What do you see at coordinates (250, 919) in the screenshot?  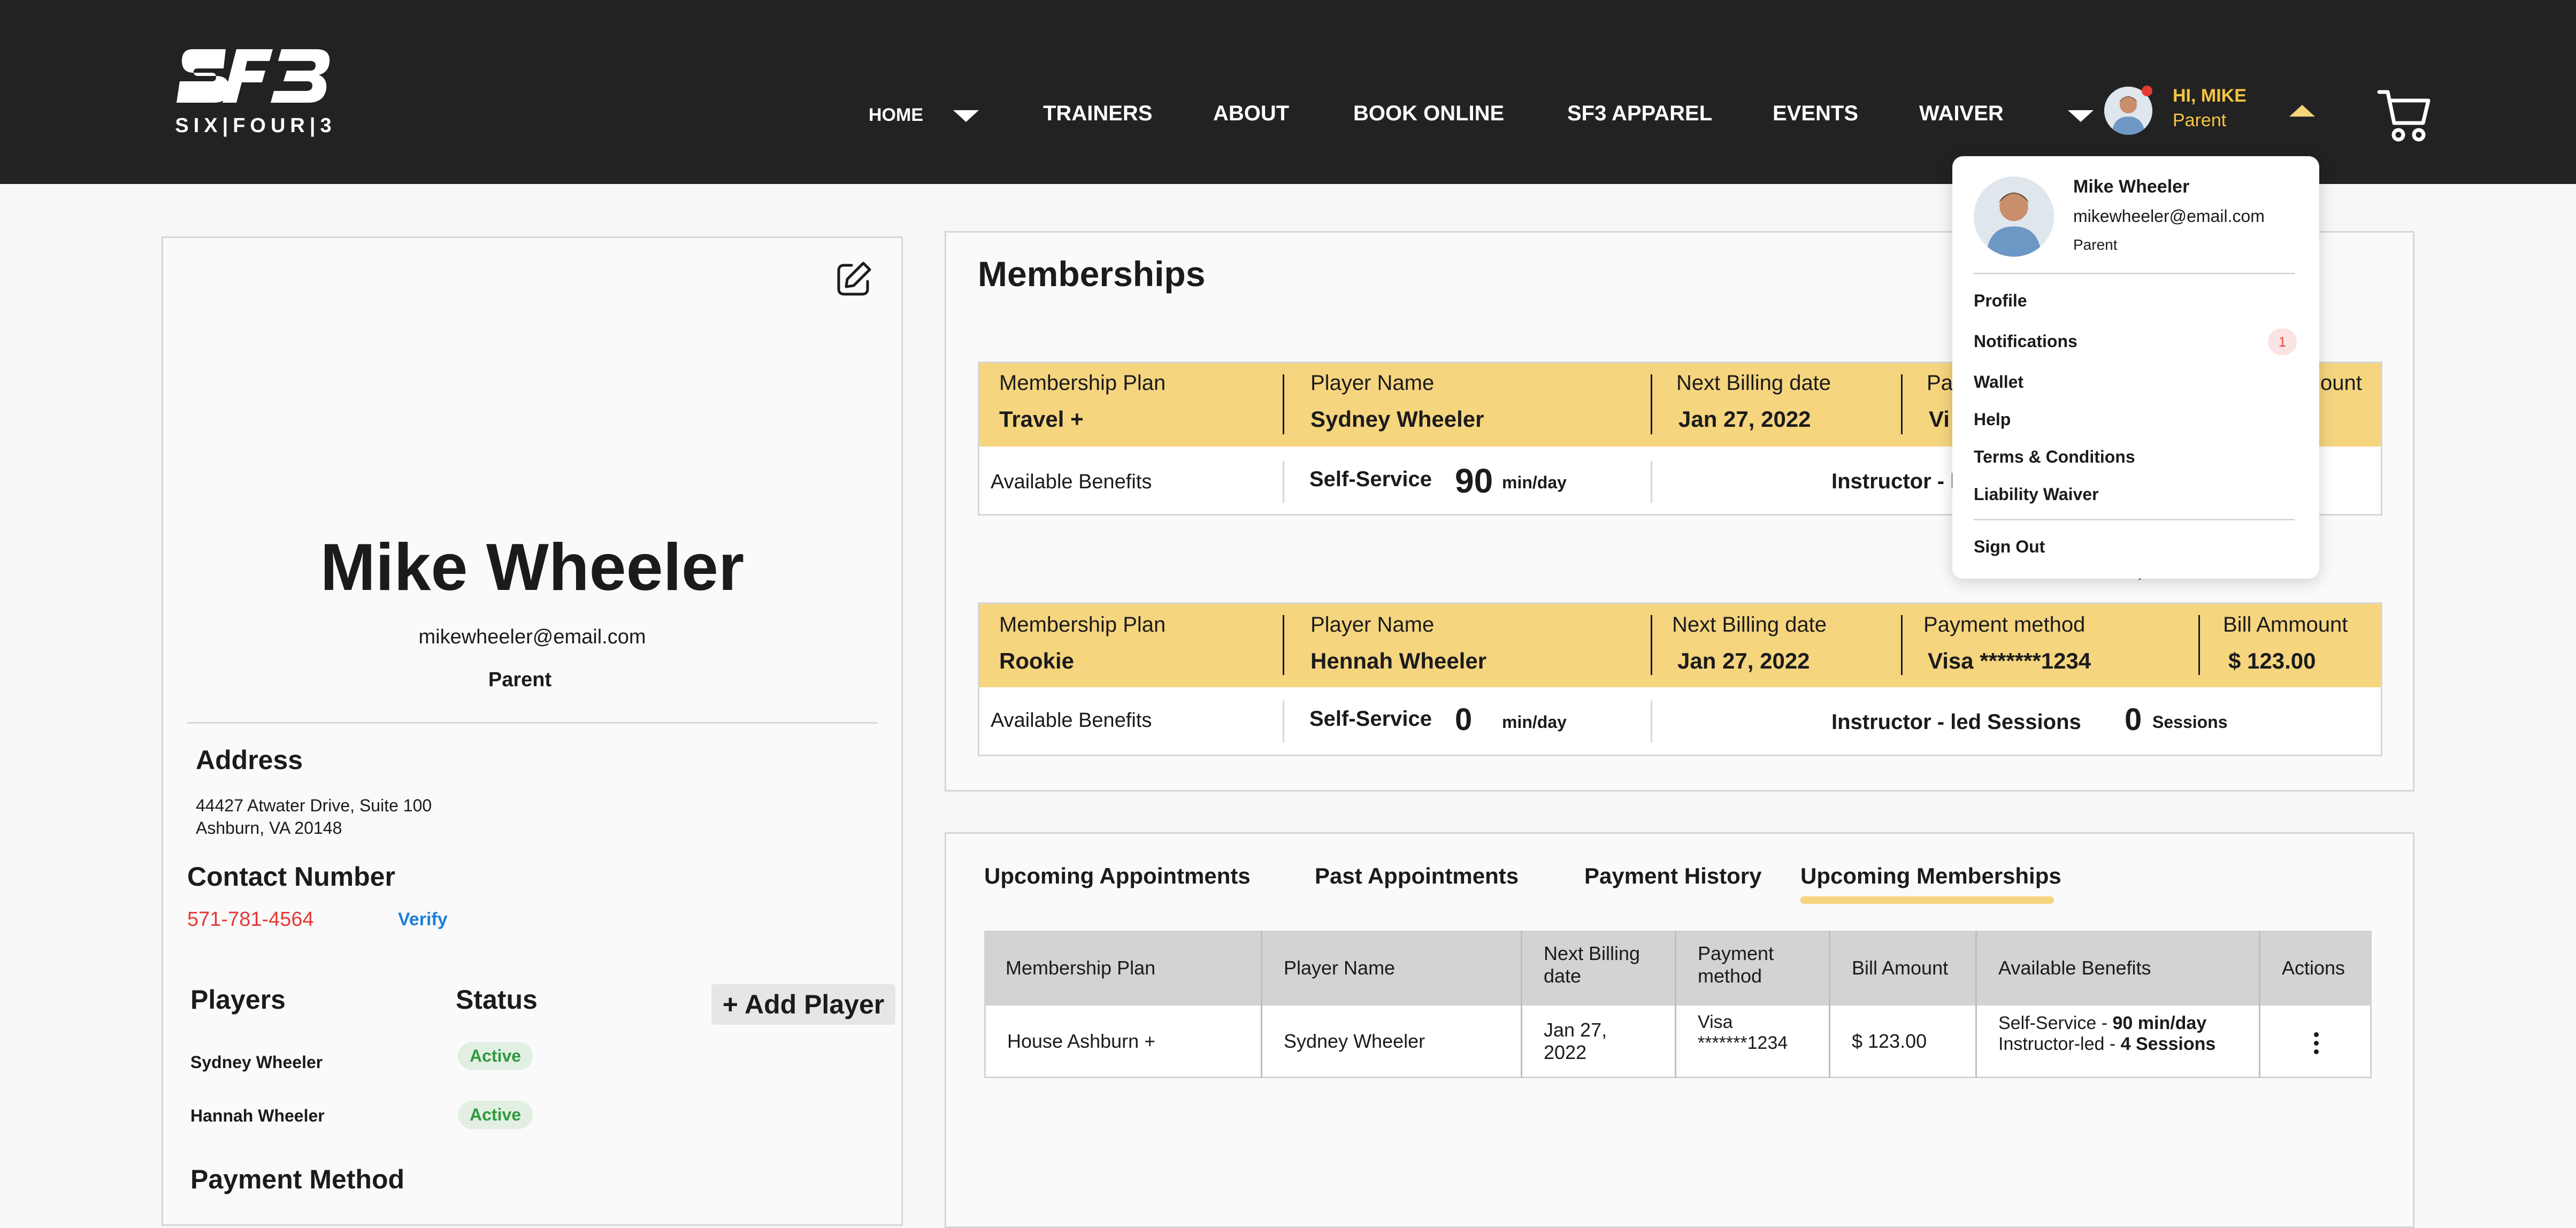 I see `contact-phone: 571-781-4564` at bounding box center [250, 919].